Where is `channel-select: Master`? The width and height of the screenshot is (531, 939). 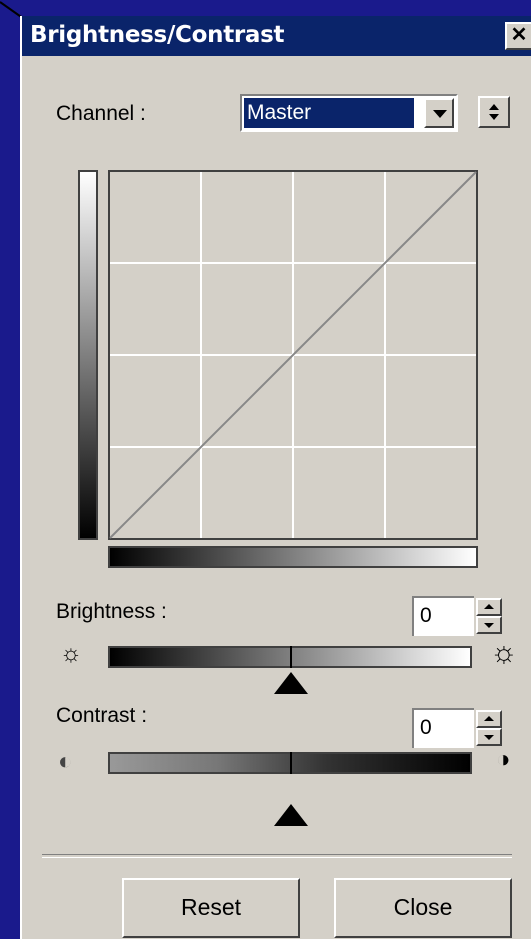
channel-select: Master is located at coordinates (349, 113).